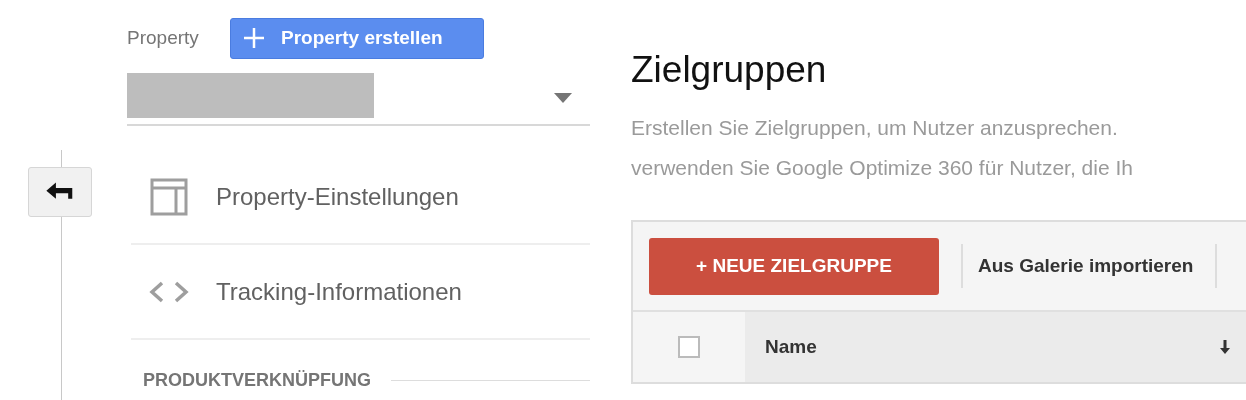 The image size is (1246, 400). Describe the element at coordinates (257, 380) in the screenshot. I see `section-heading: PRODUKTVERKNÜPFUNG` at that location.